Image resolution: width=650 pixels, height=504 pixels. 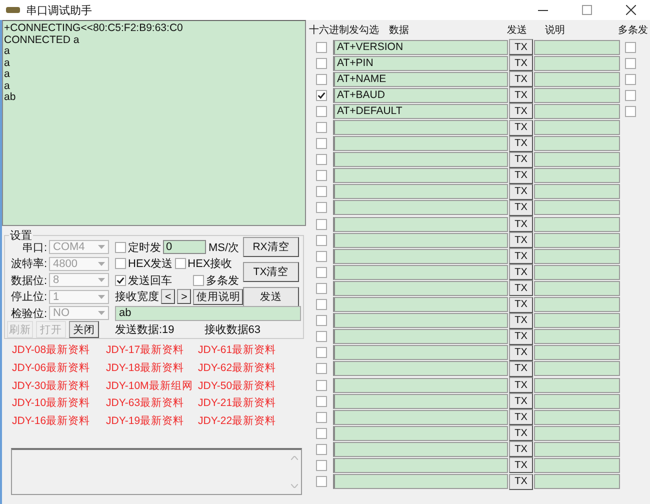 What do you see at coordinates (152, 350) in the screenshot?
I see `link: JDY-17最新资料` at bounding box center [152, 350].